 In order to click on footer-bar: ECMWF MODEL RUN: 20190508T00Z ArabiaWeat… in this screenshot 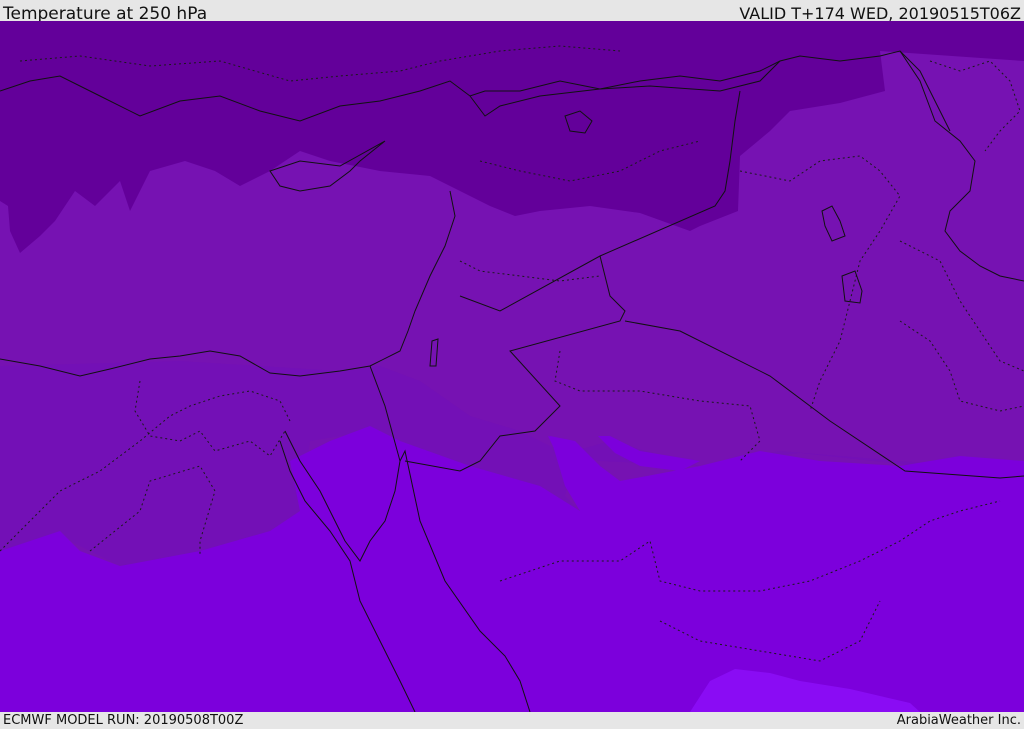, I will do `click(512, 720)`.